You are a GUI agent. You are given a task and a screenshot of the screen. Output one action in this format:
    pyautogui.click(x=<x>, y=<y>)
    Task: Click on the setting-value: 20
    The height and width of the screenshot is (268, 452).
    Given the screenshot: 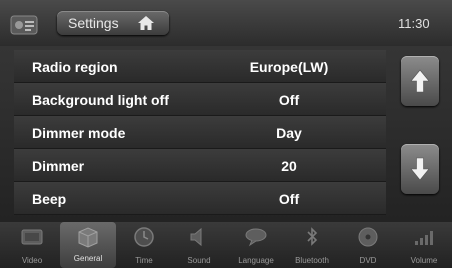 What is the action you would take?
    pyautogui.click(x=289, y=166)
    